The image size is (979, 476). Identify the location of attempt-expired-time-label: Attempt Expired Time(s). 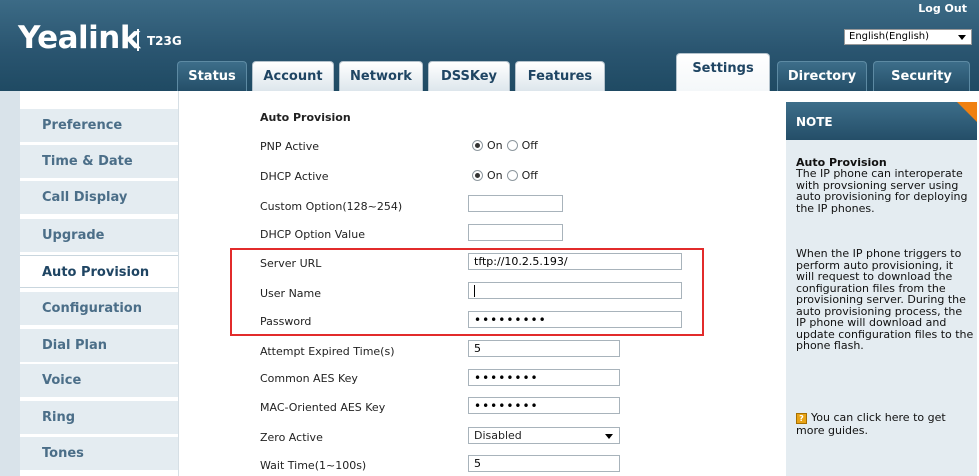
(327, 351).